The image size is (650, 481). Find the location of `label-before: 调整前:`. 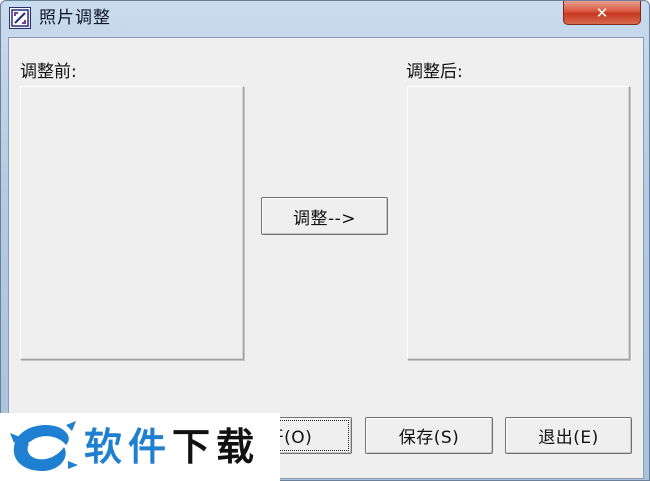

label-before: 调整前: is located at coordinates (48, 72).